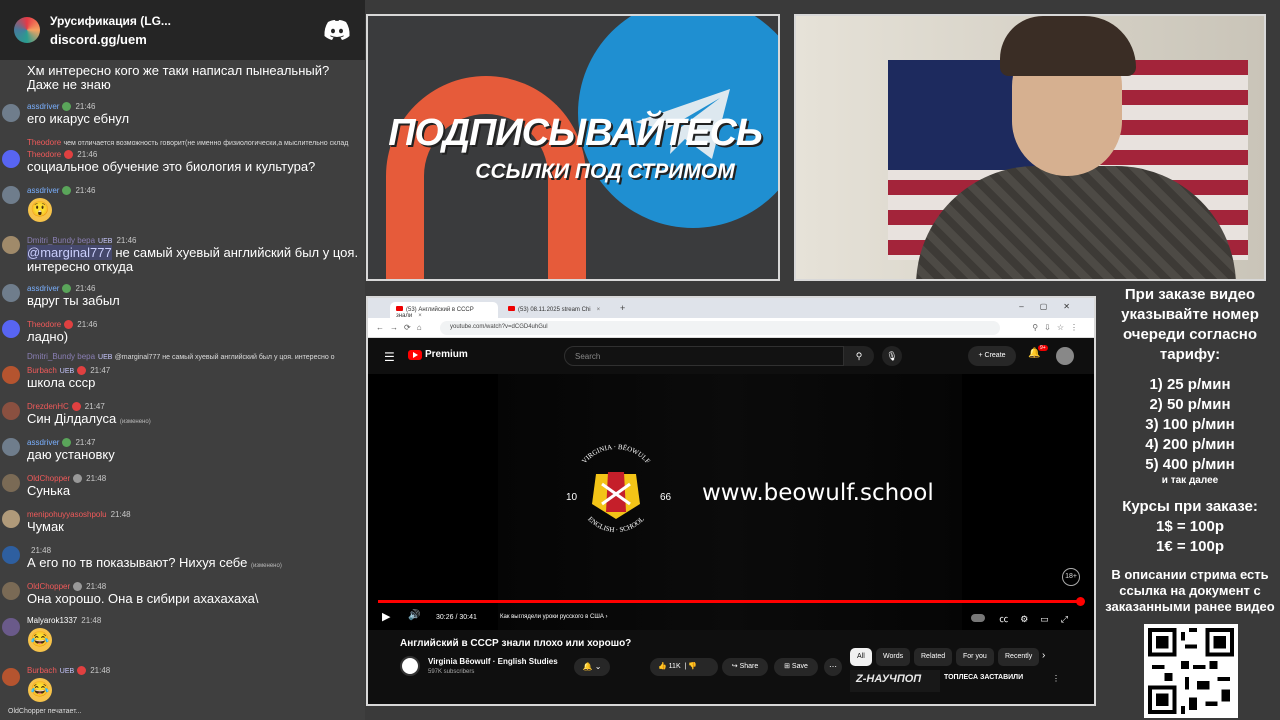 Image resolution: width=1280 pixels, height=720 pixels. I want to click on age-rating-badge: 18+, so click(1071, 577).